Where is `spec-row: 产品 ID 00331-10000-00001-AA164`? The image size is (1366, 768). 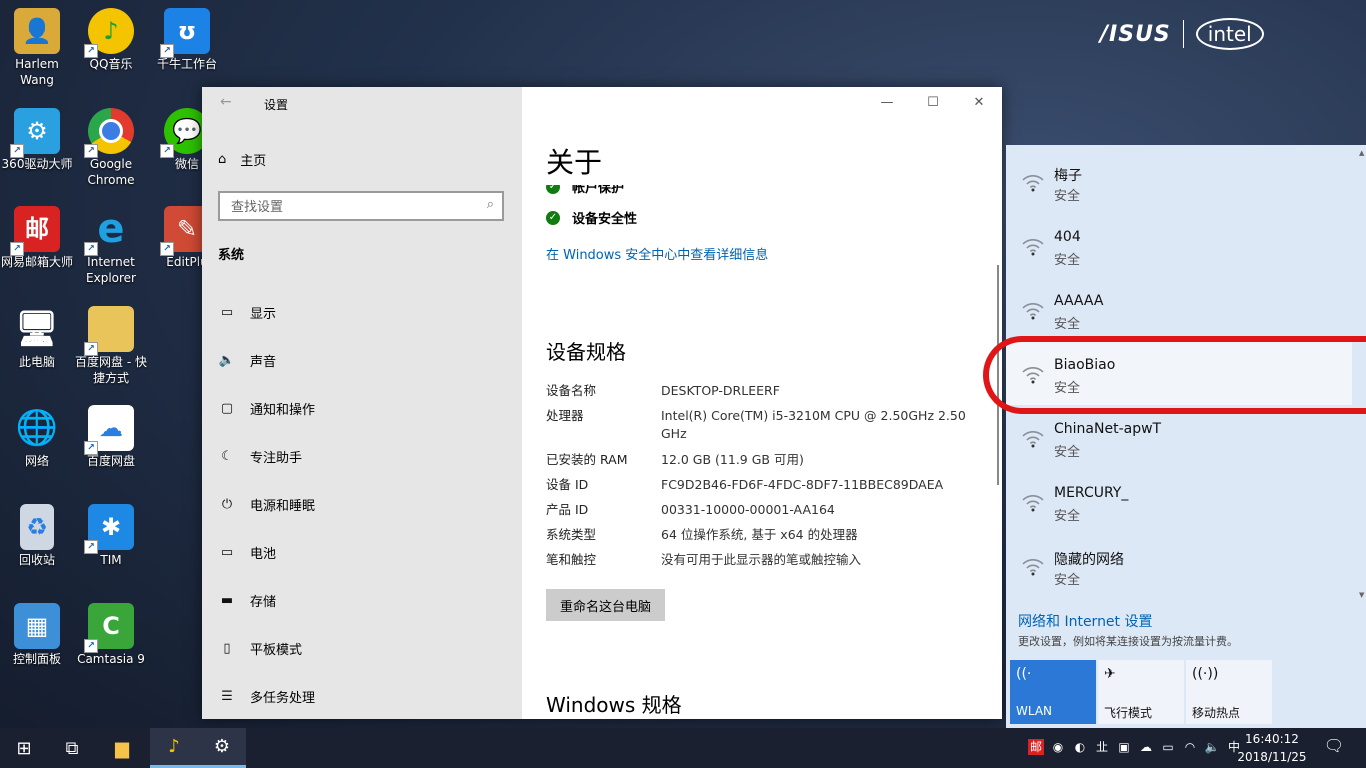
spec-row: 产品 ID 00331-10000-00001-AA164 is located at coordinates (690, 509).